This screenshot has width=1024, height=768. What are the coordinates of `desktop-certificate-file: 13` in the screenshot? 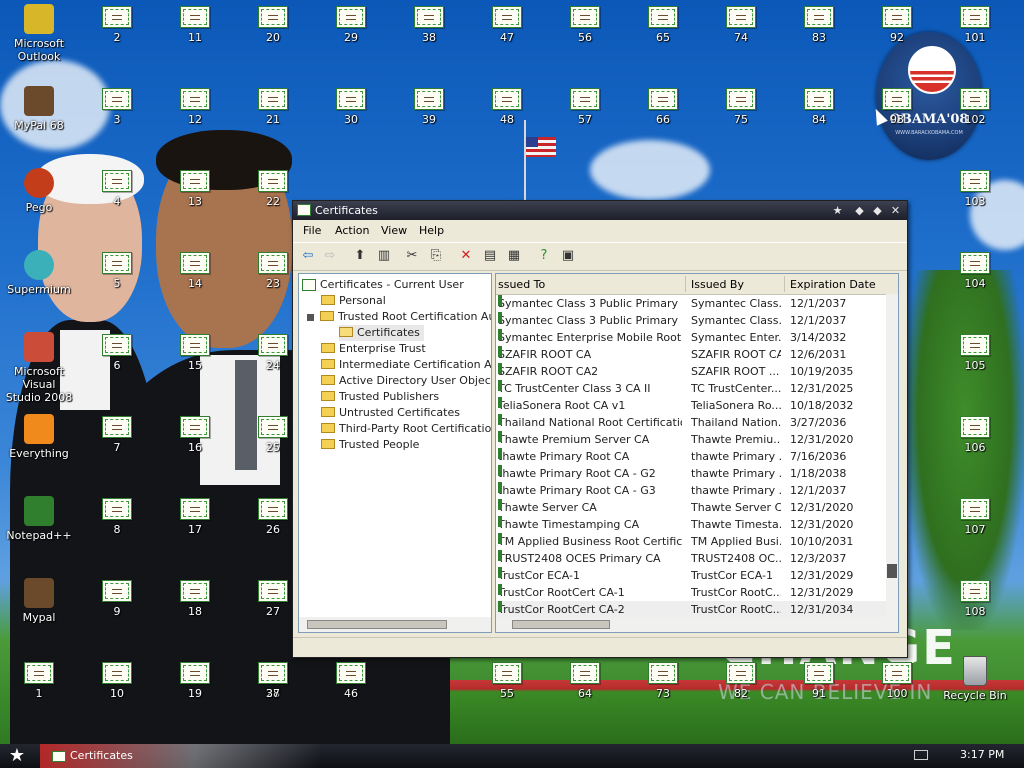 It's located at (195, 189).